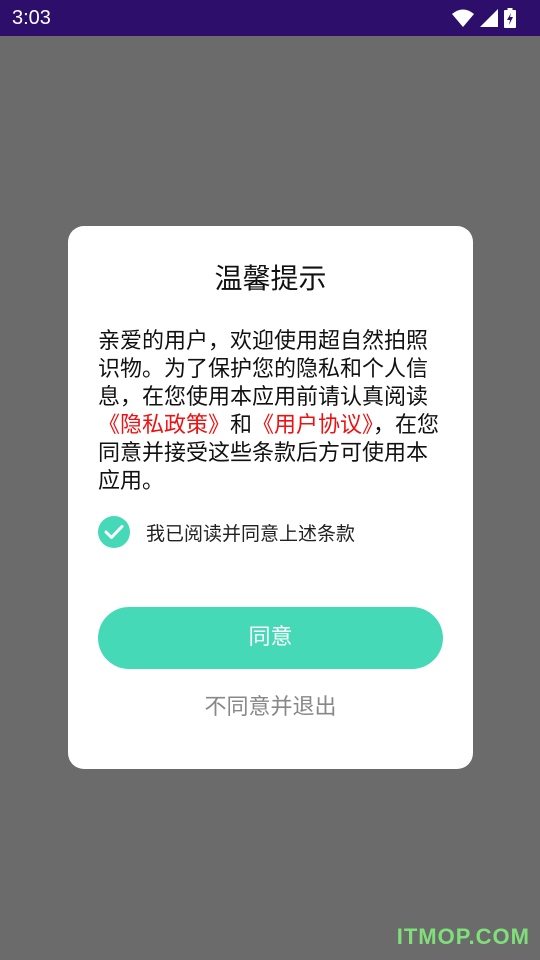 The image size is (540, 960). Describe the element at coordinates (463, 936) in the screenshot. I see `watermark: ITMOP.COM` at that location.